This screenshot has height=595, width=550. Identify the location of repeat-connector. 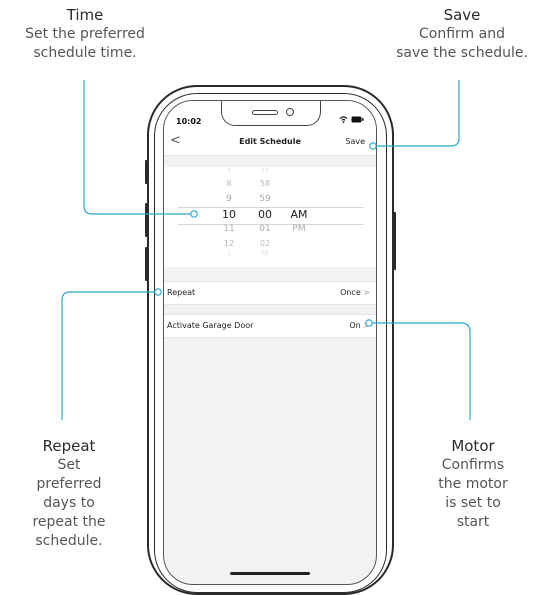
(108, 355).